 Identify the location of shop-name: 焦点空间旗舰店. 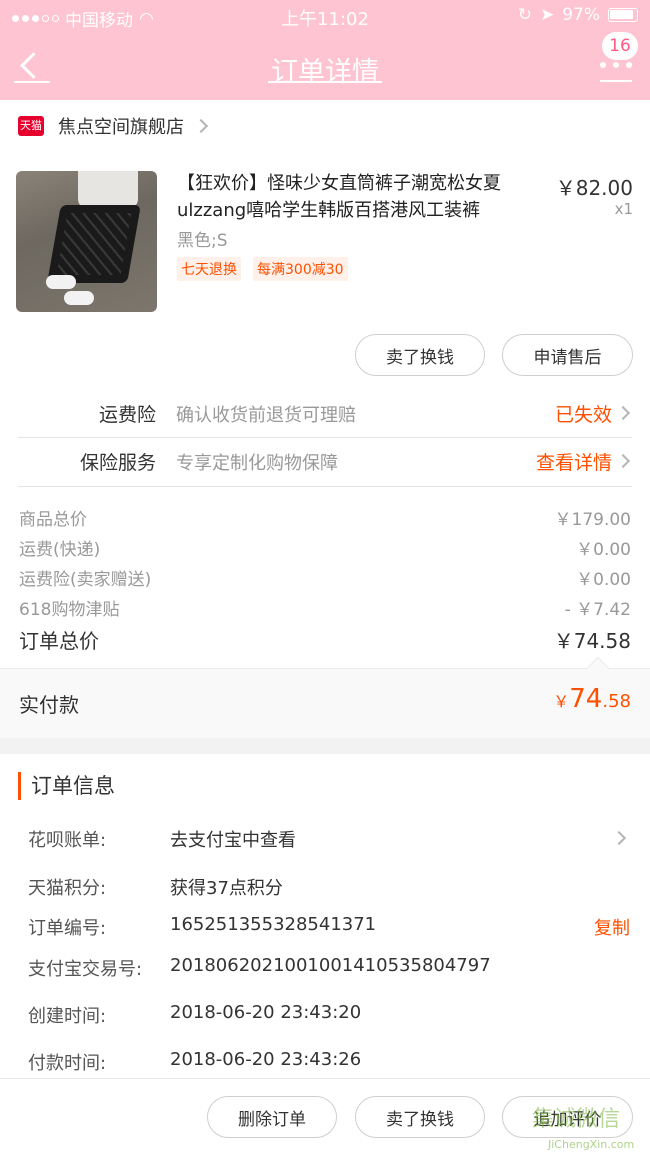
(121, 127).